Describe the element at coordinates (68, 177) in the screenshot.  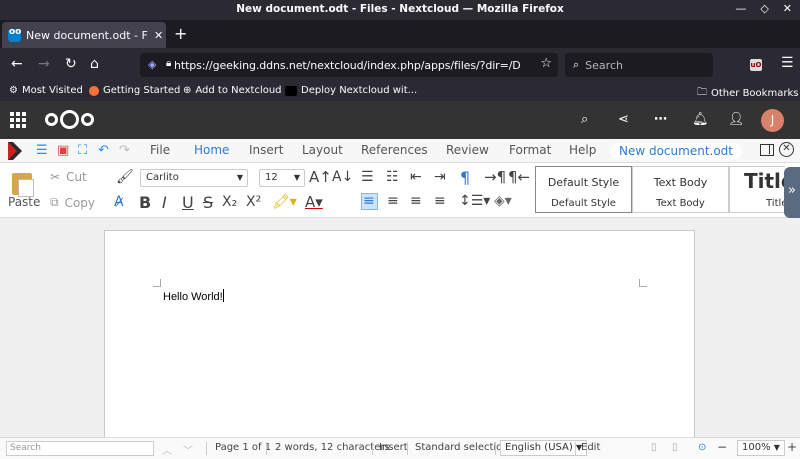
I see `cut-button: ✂ Cut` at that location.